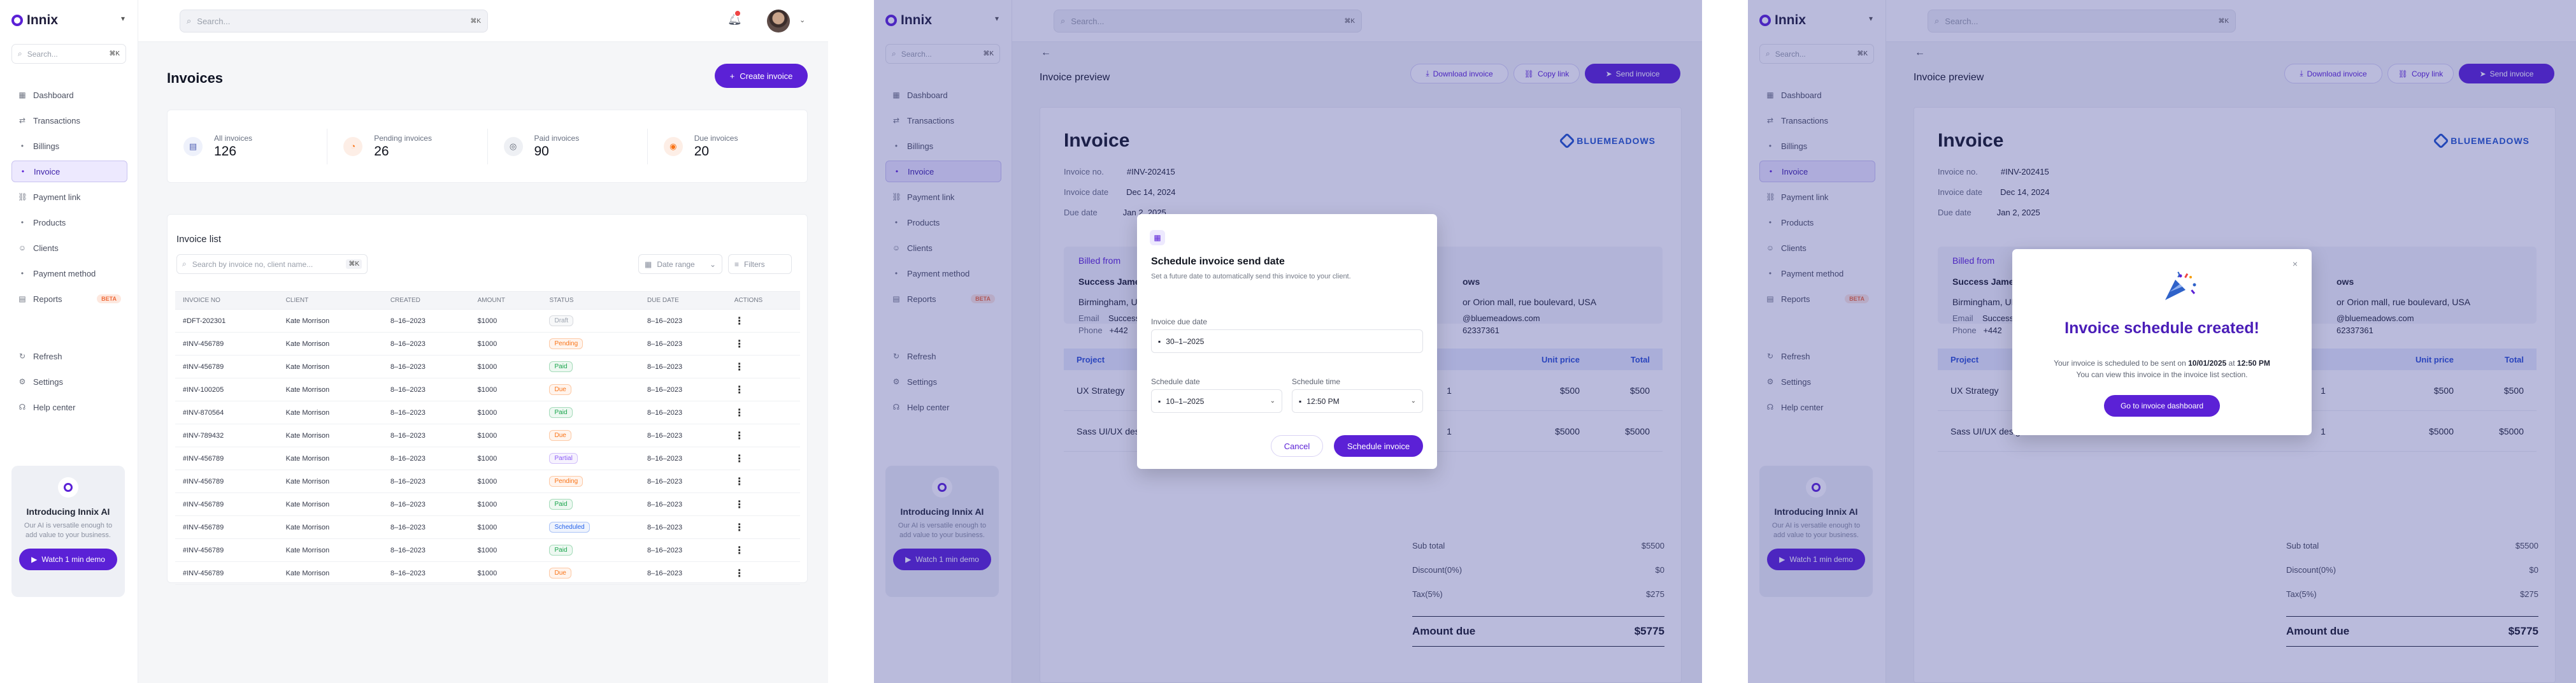 This screenshot has height=683, width=2576. What do you see at coordinates (69, 356) in the screenshot?
I see `sidebar-item-refresh: ↻ Refresh` at bounding box center [69, 356].